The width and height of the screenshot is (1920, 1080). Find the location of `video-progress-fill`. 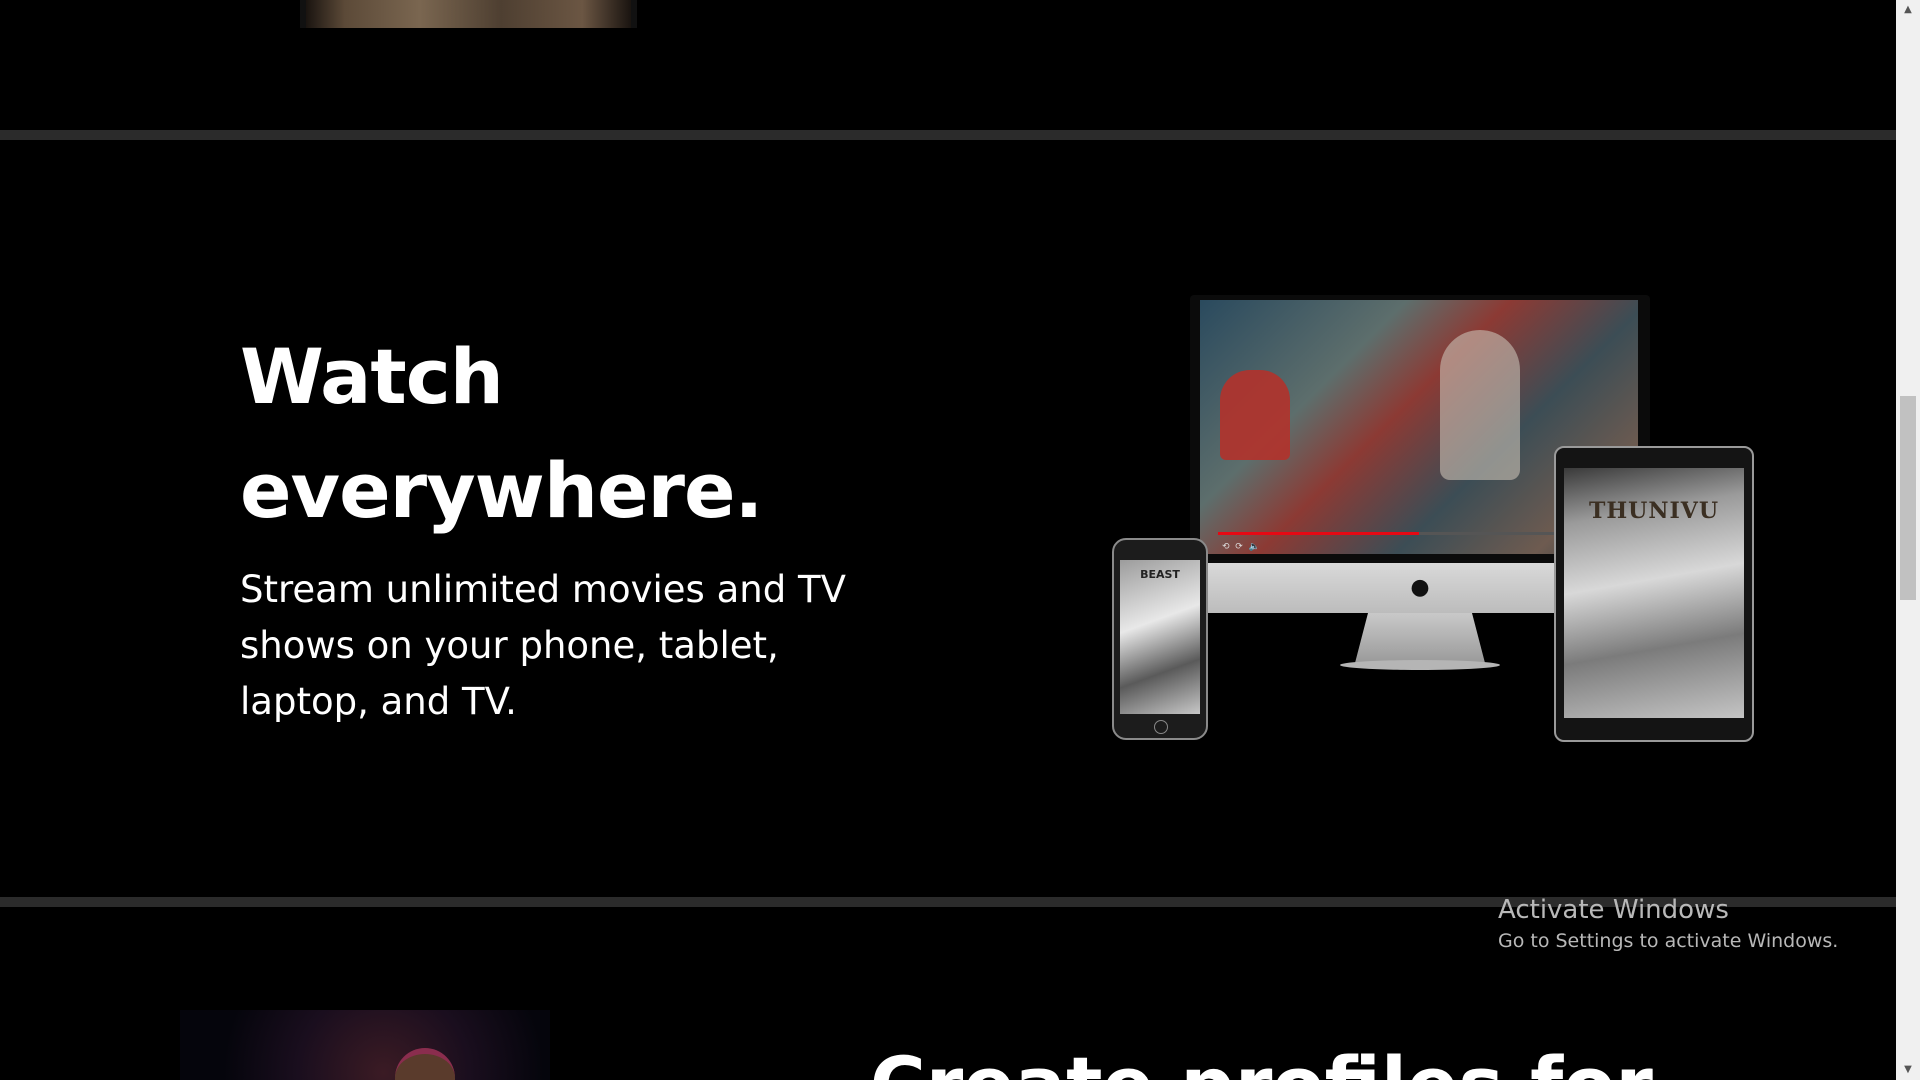

video-progress-fill is located at coordinates (1318, 533).